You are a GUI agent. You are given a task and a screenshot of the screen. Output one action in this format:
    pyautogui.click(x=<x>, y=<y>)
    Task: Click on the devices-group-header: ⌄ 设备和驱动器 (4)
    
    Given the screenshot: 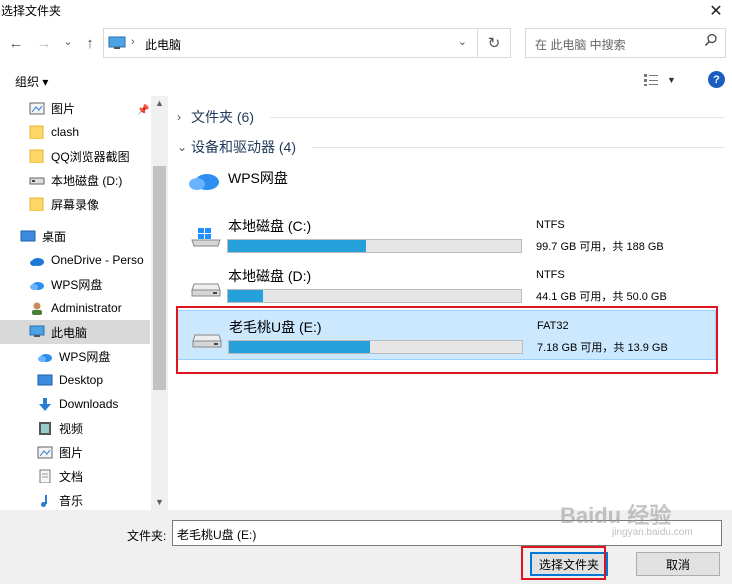 What is the action you would take?
    pyautogui.click(x=236, y=147)
    